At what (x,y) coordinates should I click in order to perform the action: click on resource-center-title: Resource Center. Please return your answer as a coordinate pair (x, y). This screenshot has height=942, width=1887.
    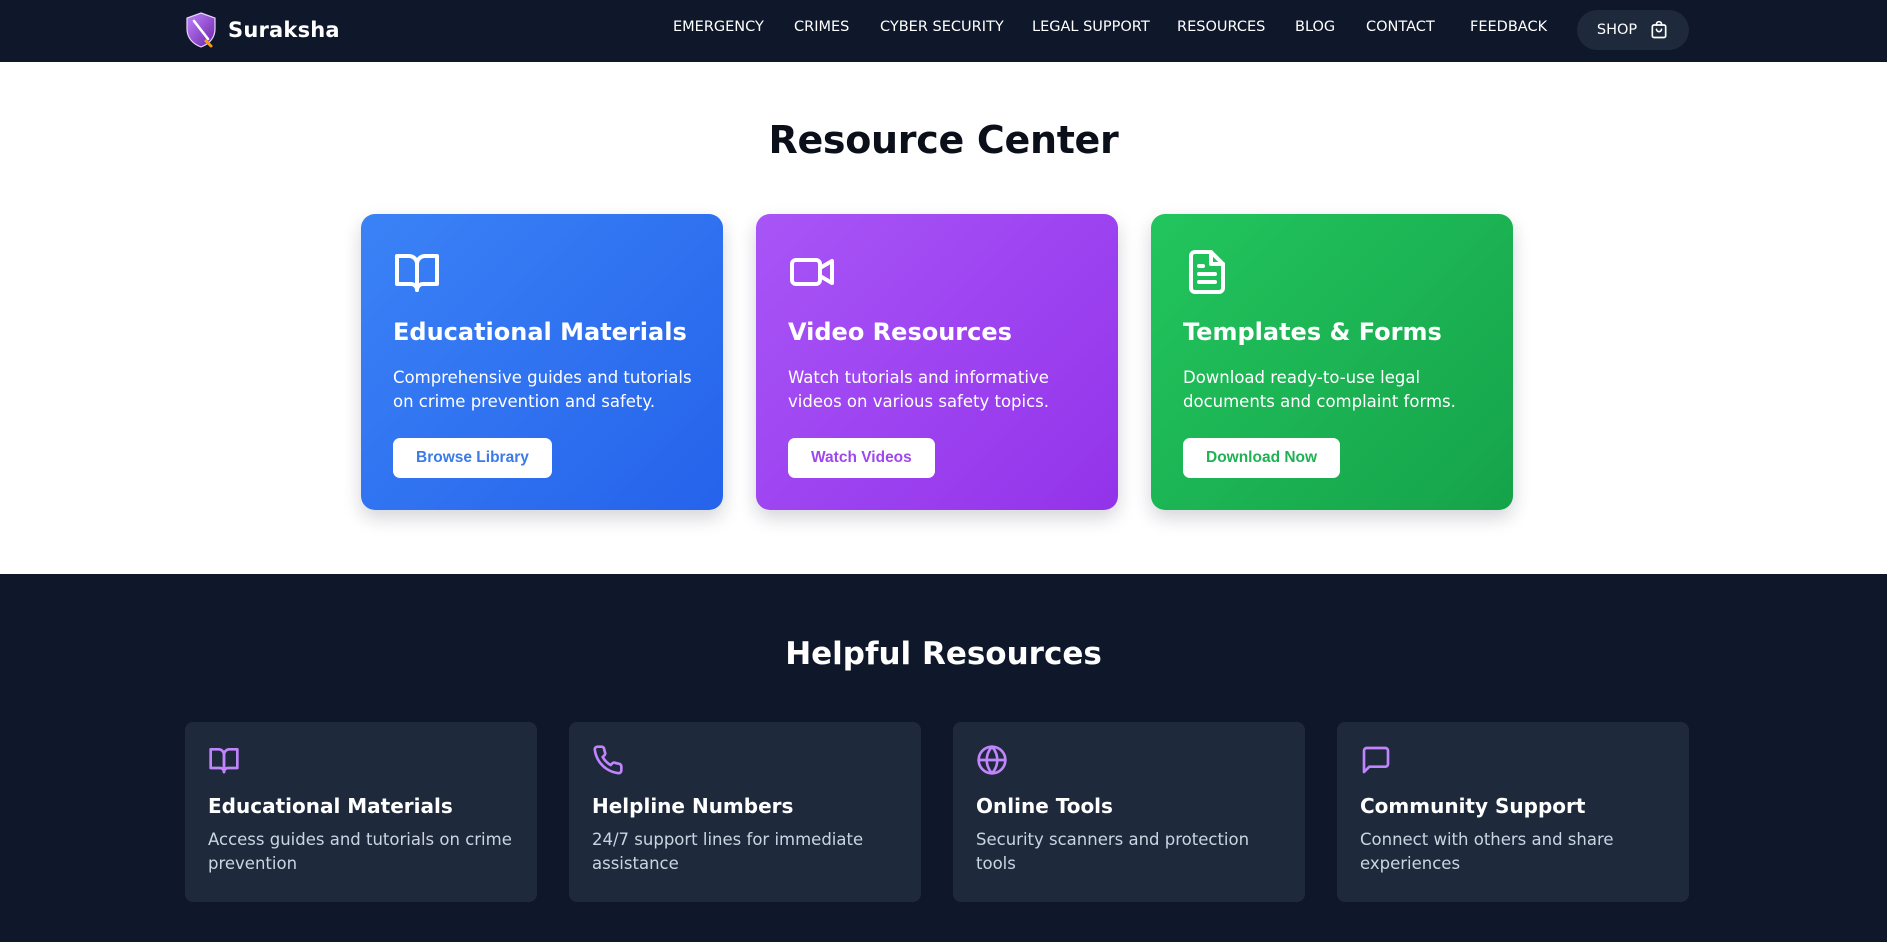
    Looking at the image, I should click on (943, 140).